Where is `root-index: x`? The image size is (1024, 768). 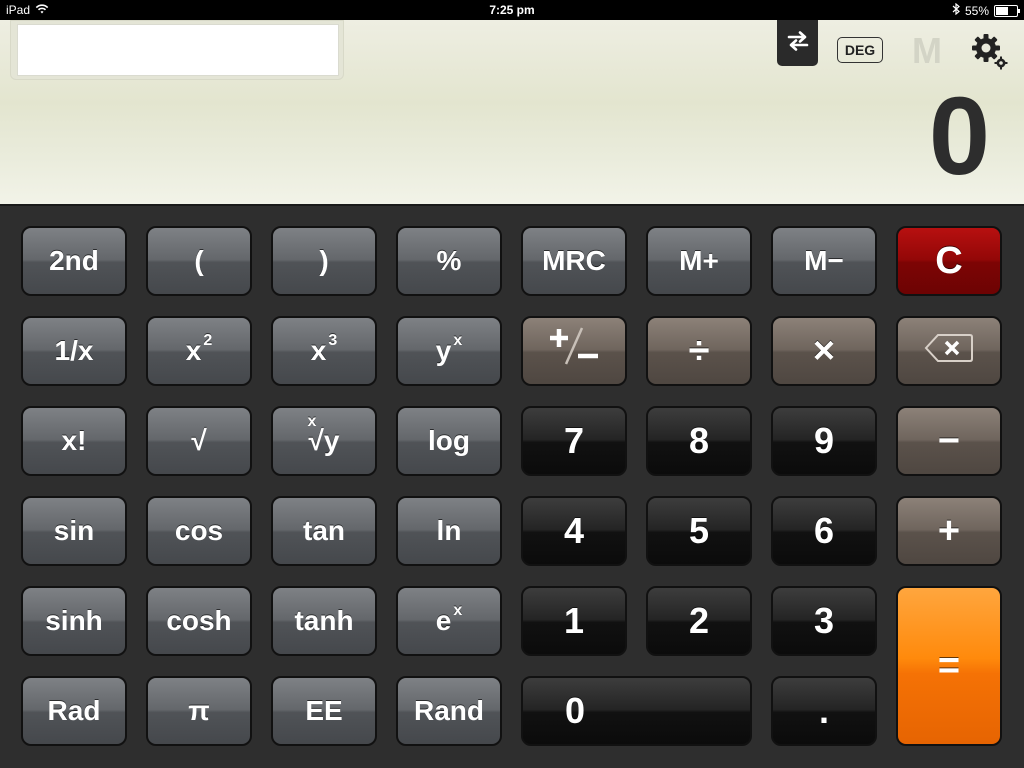 root-index: x is located at coordinates (312, 421).